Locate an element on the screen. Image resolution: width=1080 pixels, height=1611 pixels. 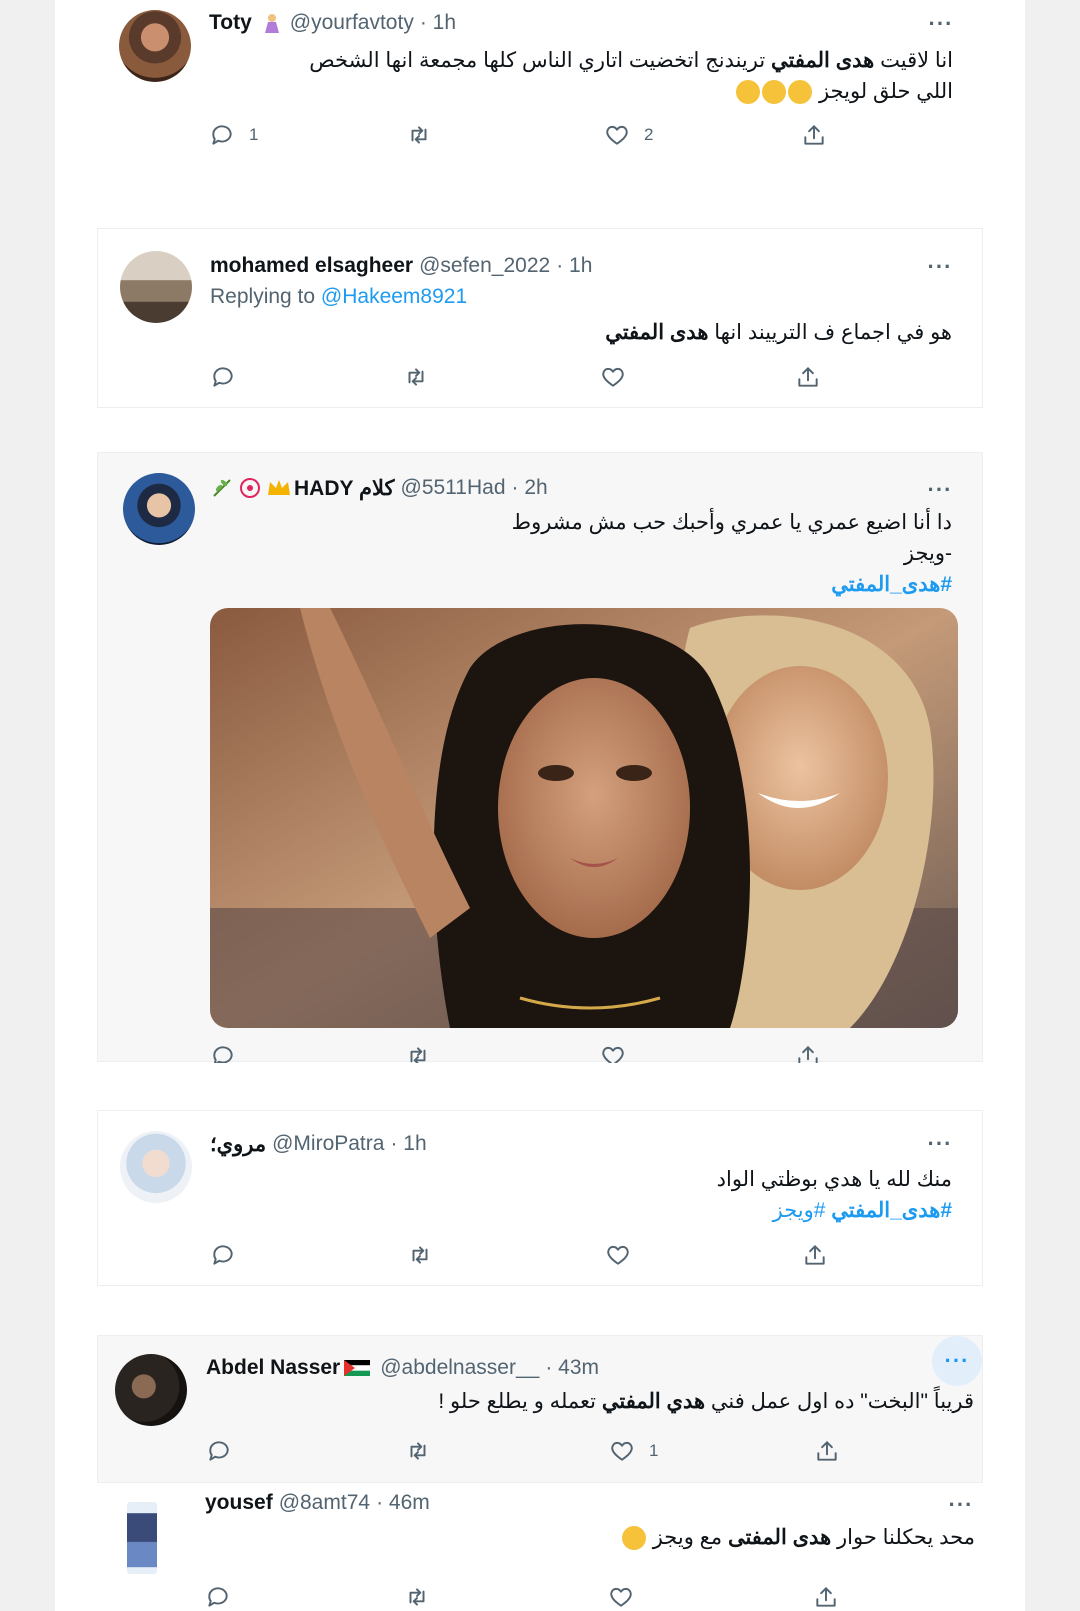
timestamp: · 46m is located at coordinates (403, 1503).